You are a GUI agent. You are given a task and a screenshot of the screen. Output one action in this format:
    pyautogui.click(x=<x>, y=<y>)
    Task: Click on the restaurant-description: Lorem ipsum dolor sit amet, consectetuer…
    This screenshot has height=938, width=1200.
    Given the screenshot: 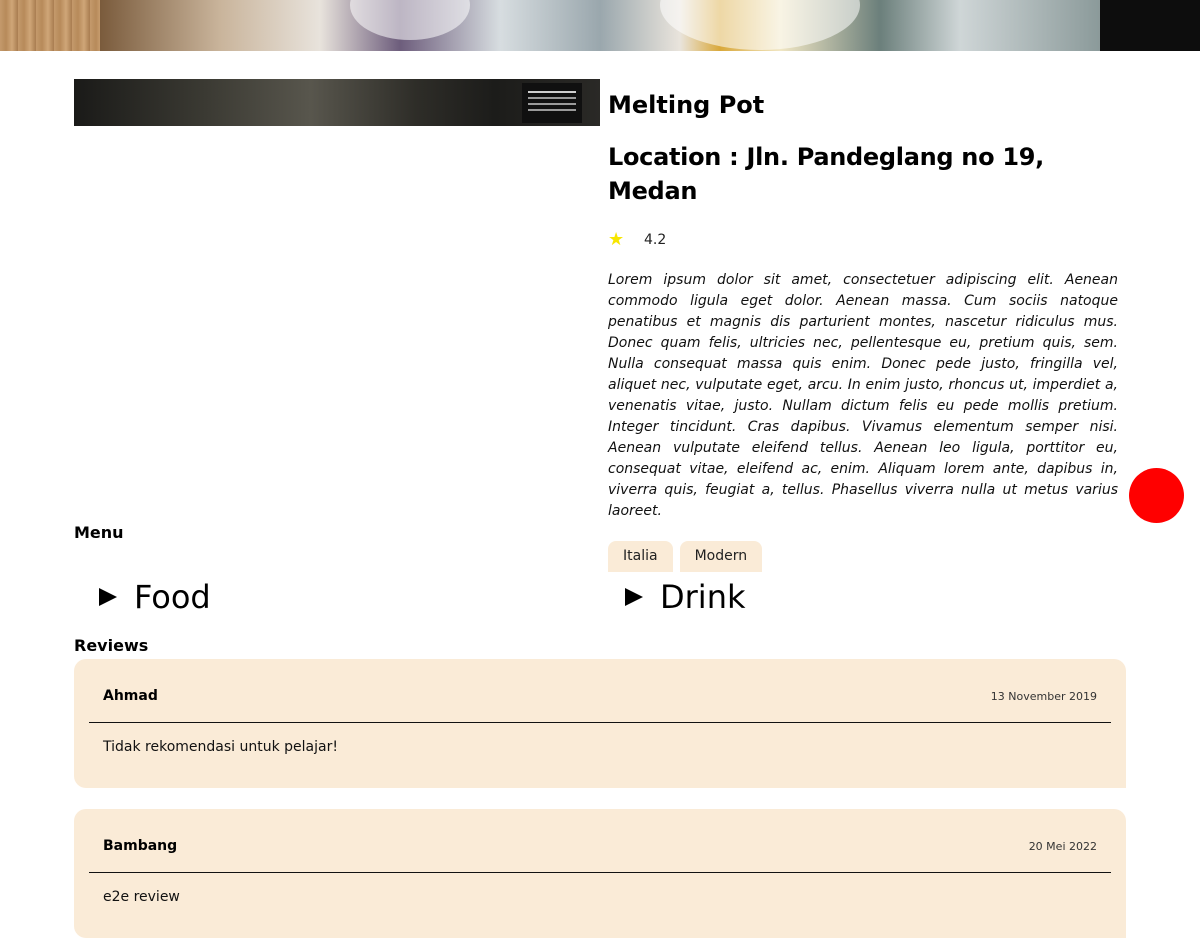 What is the action you would take?
    pyautogui.click(x=863, y=395)
    